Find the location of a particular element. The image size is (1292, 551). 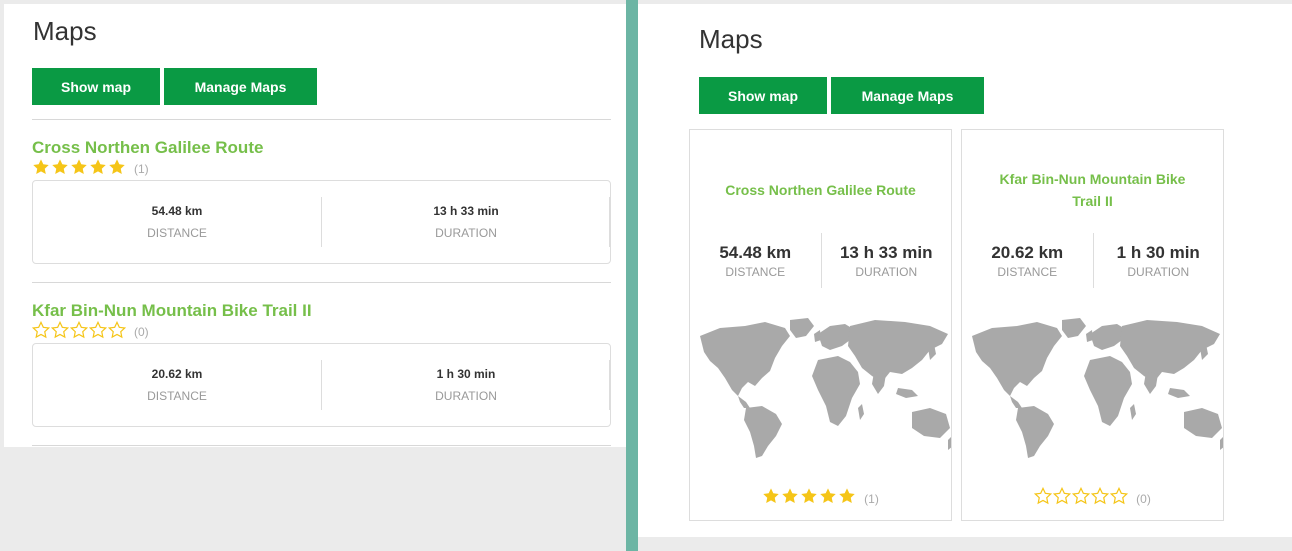

route-stats: 20.62 km DISTANCE 1 h 30 min DURATION is located at coordinates (321, 385).